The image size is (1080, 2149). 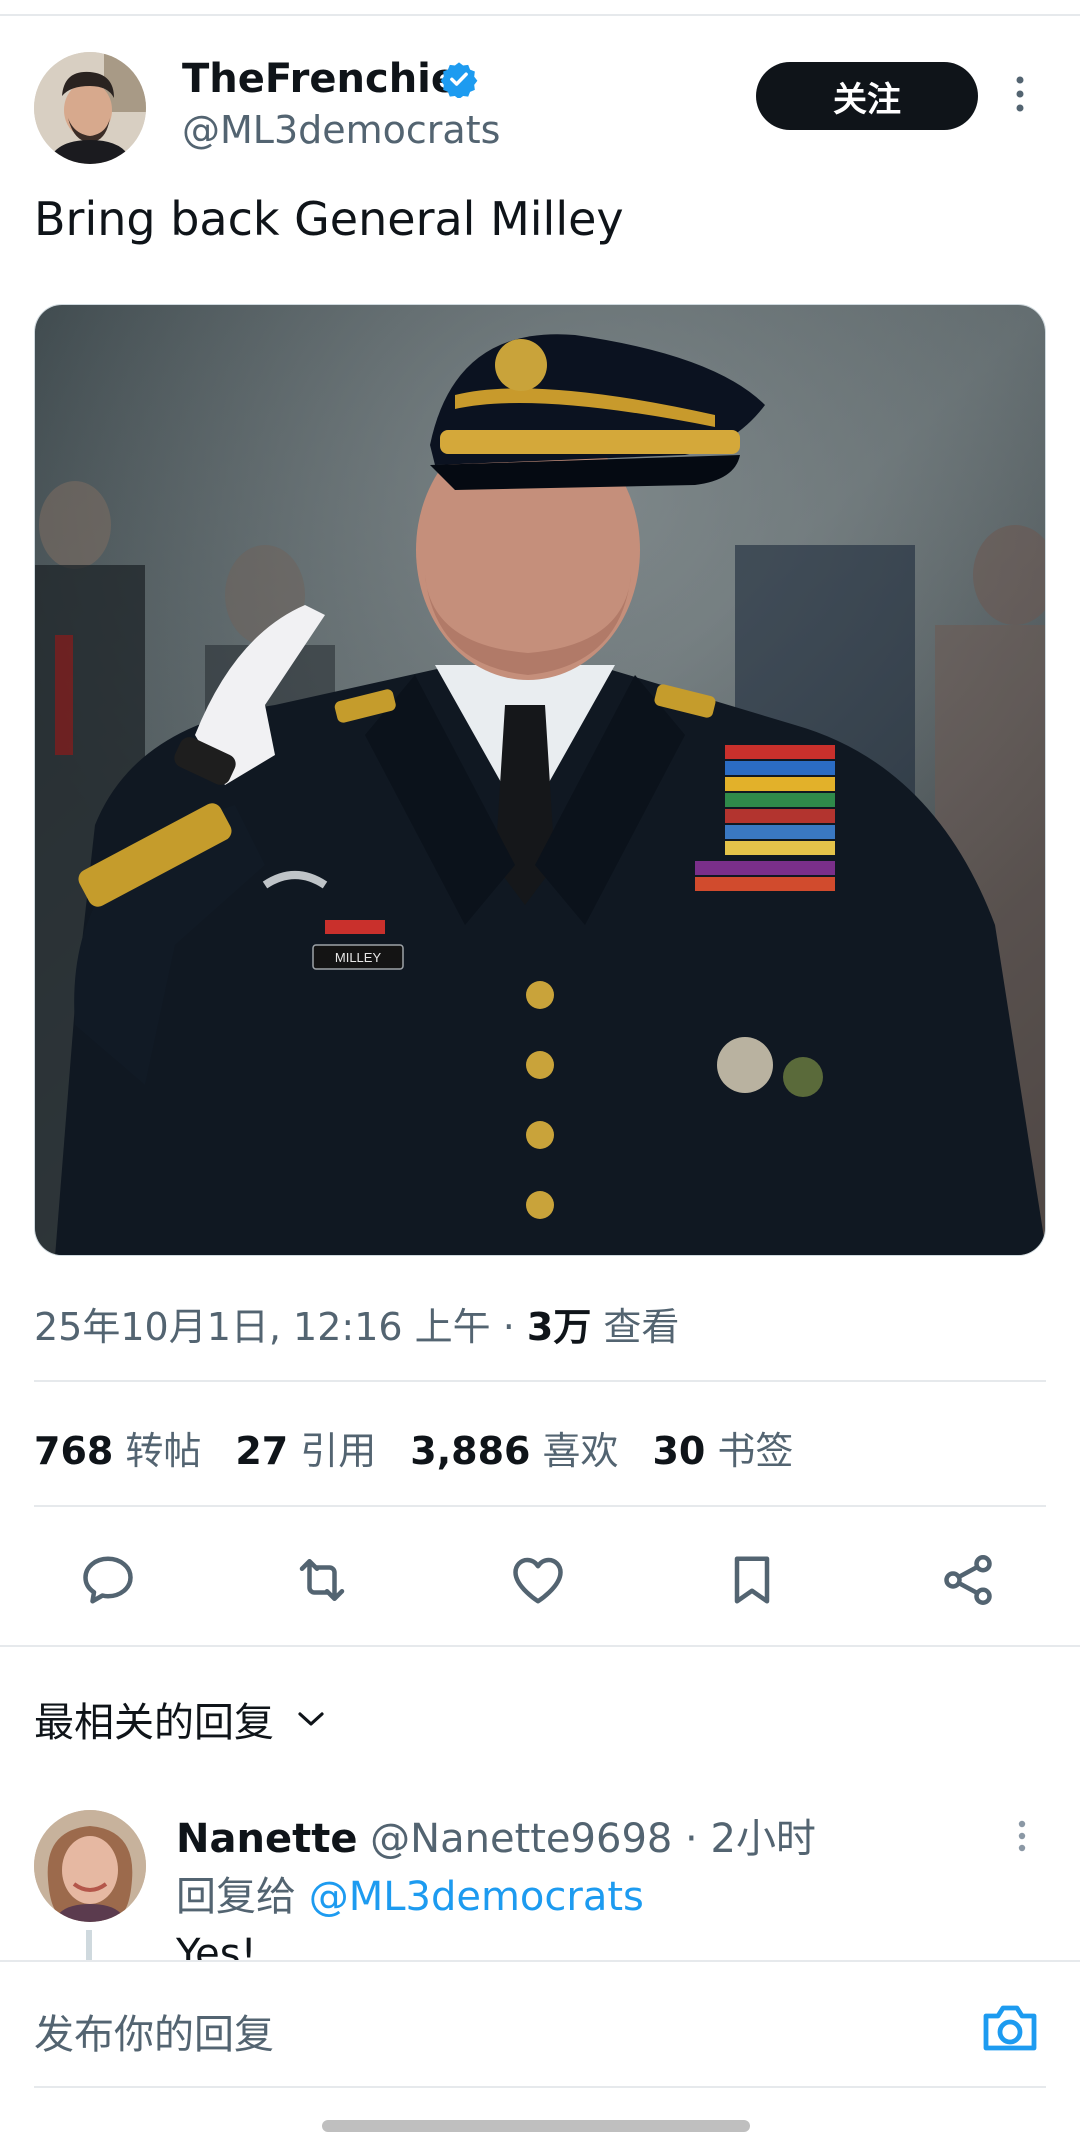 I want to click on reply-avatar, so click(x=90, y=1866).